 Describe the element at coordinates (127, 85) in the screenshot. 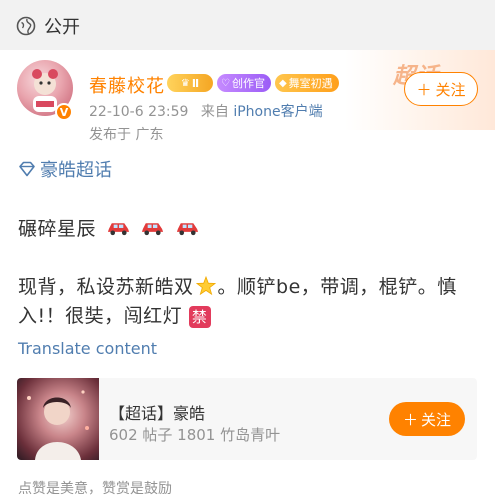

I see `author-name: 春藤校花` at that location.